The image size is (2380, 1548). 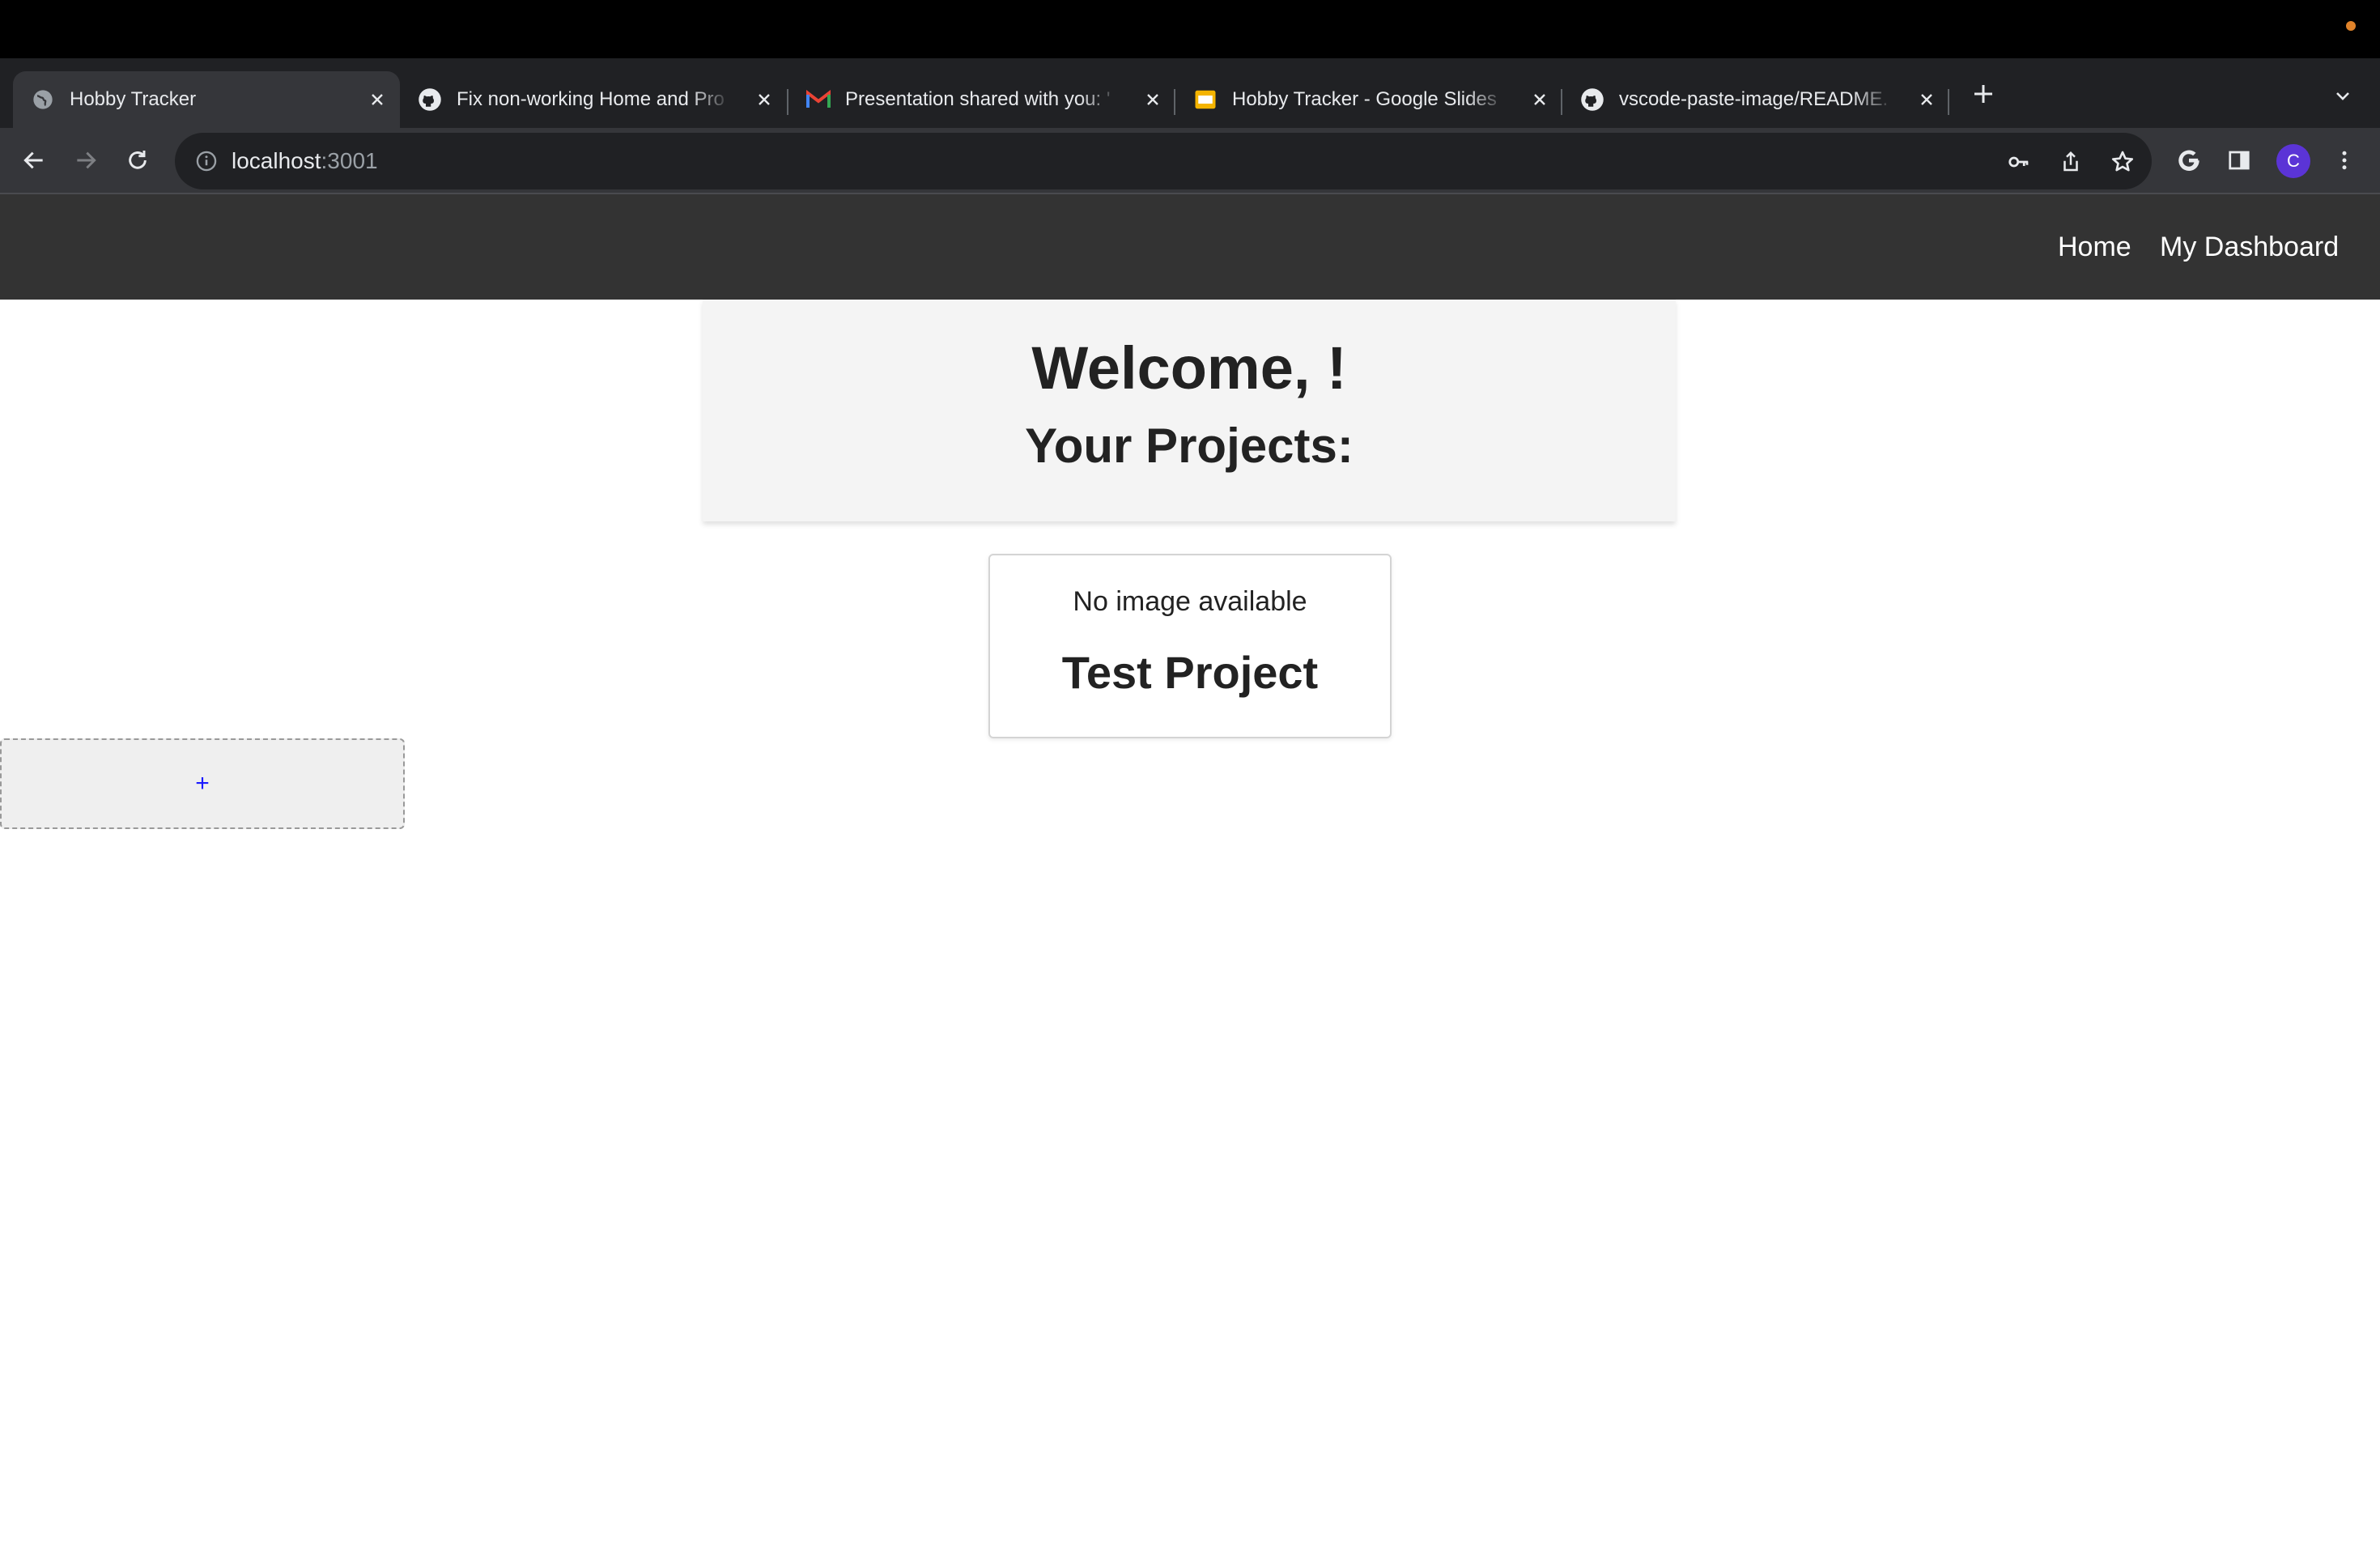 What do you see at coordinates (818, 100) in the screenshot?
I see `gmail-icon` at bounding box center [818, 100].